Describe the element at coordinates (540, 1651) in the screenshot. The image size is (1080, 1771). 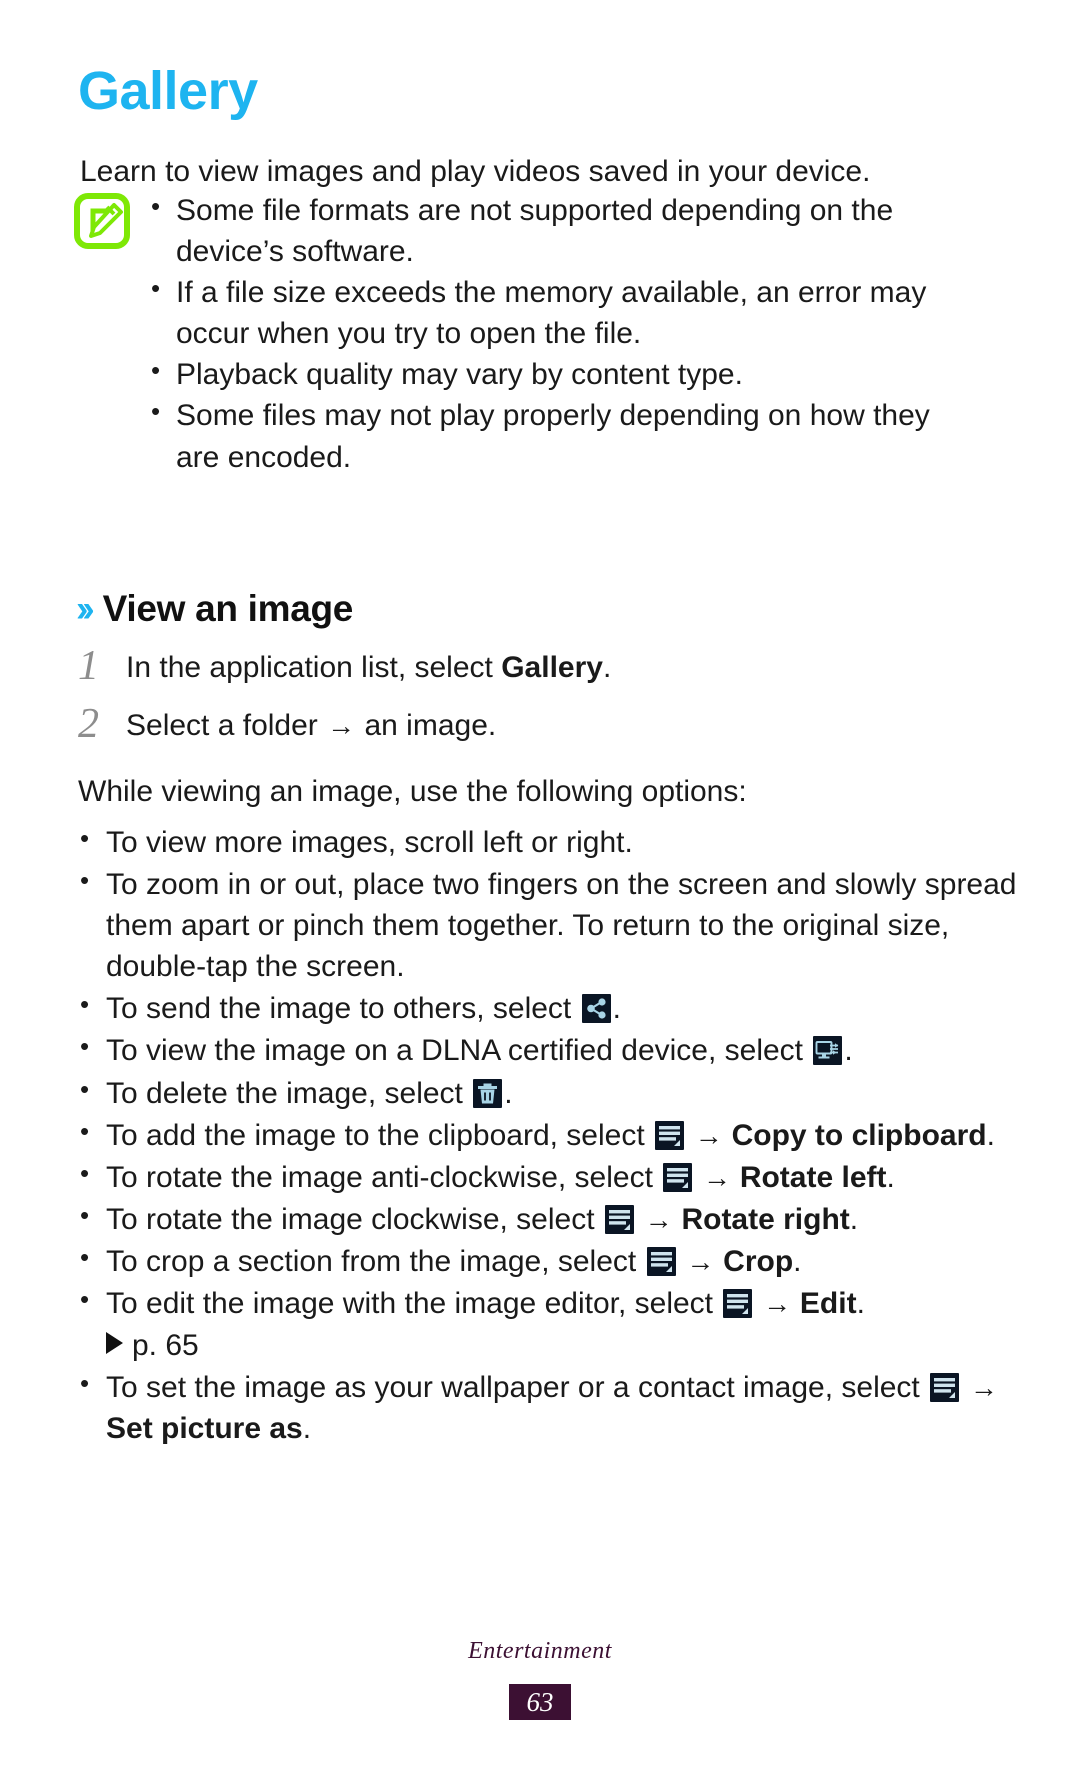
I see `footer-section-label: Entertainment` at that location.